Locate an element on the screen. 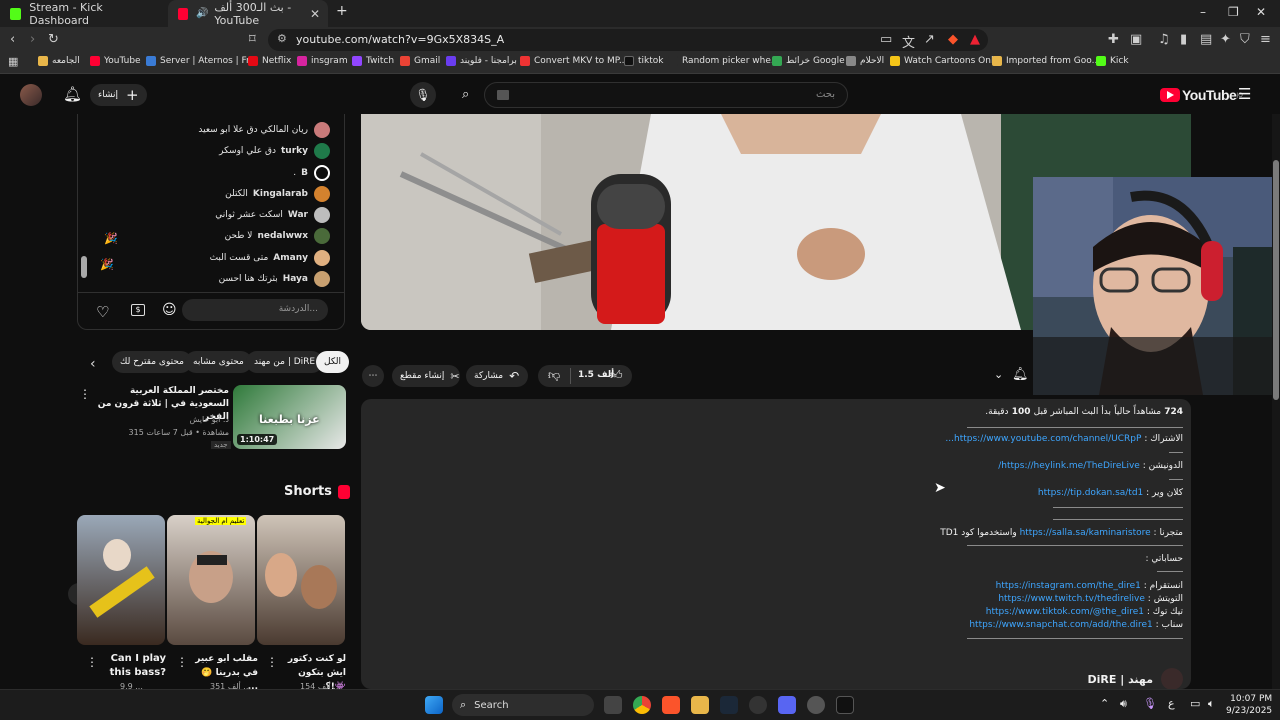 This screenshot has width=1280, height=720. sidebar-icon: ▮ is located at coordinates (1183, 39).